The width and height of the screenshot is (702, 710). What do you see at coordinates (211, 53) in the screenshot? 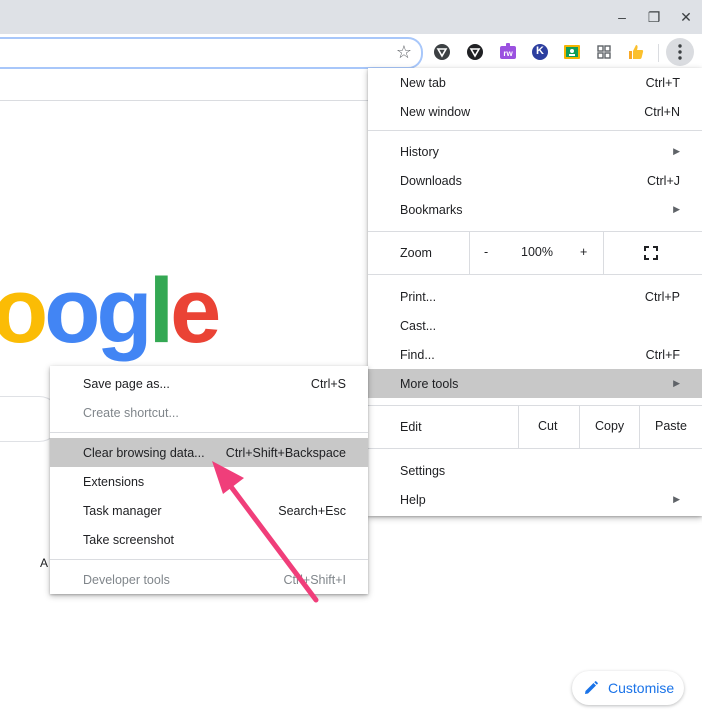
I see `address-bar` at bounding box center [211, 53].